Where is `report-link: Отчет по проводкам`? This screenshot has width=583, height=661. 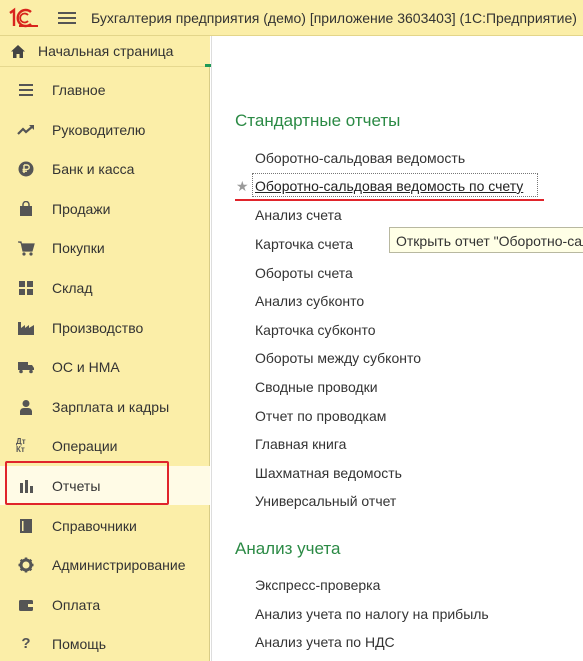
report-link: Отчет по проводкам is located at coordinates (320, 416).